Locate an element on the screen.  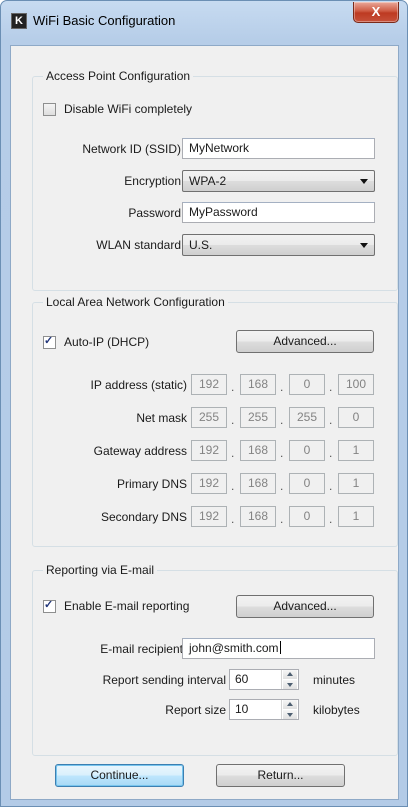
report-size-label: Report size is located at coordinates (195, 710).